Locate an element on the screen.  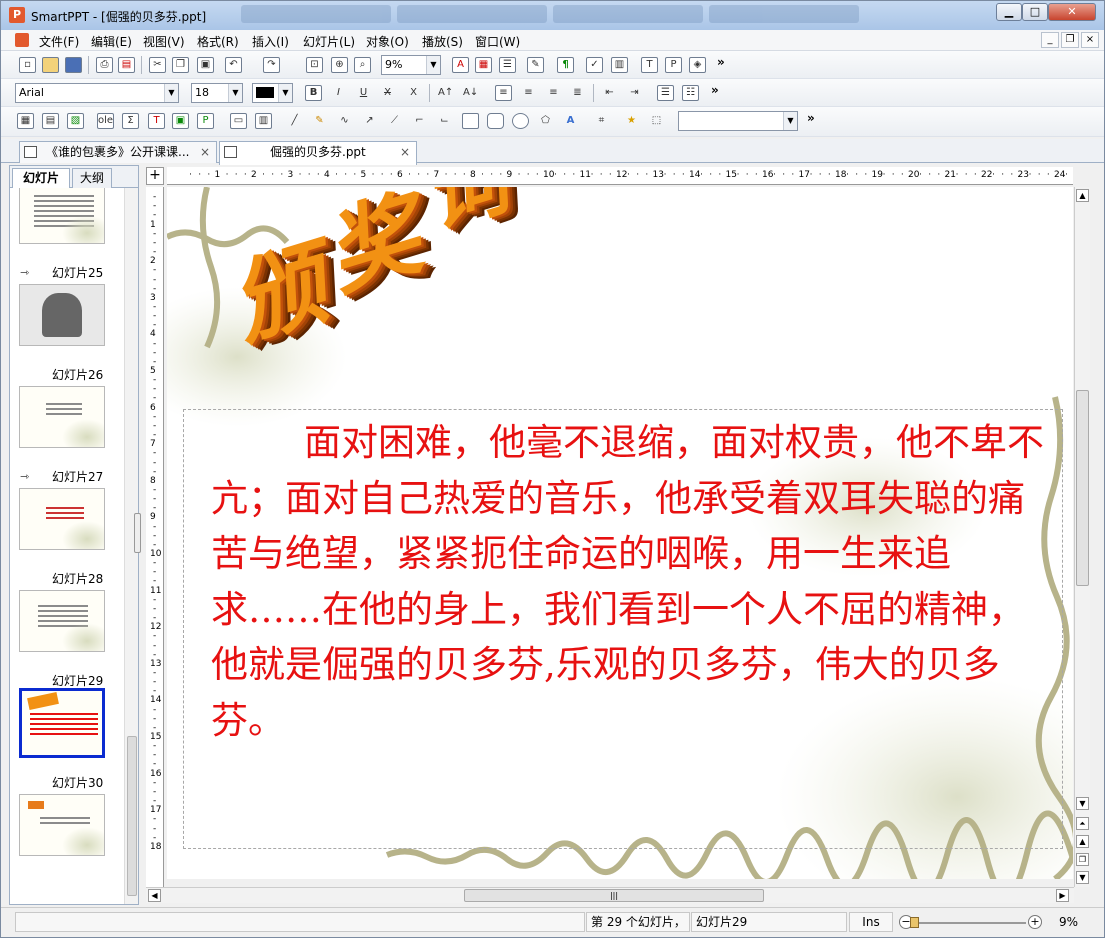
select-objects-icon: ⬚ is located at coordinates (656, 121).